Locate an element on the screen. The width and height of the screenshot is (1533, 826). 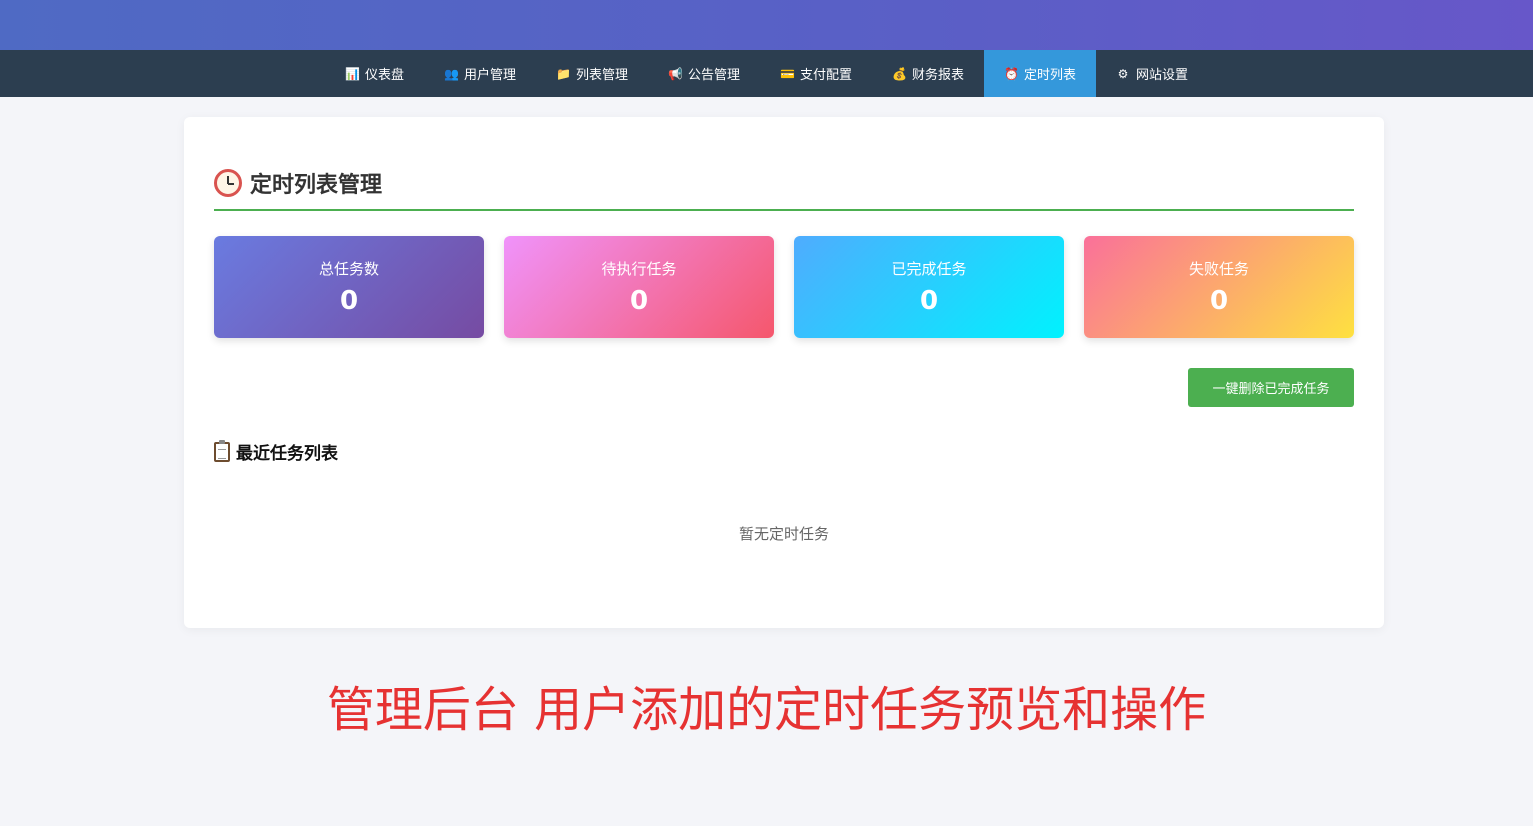
nav-item-label: 定时列表 is located at coordinates (1050, 75).